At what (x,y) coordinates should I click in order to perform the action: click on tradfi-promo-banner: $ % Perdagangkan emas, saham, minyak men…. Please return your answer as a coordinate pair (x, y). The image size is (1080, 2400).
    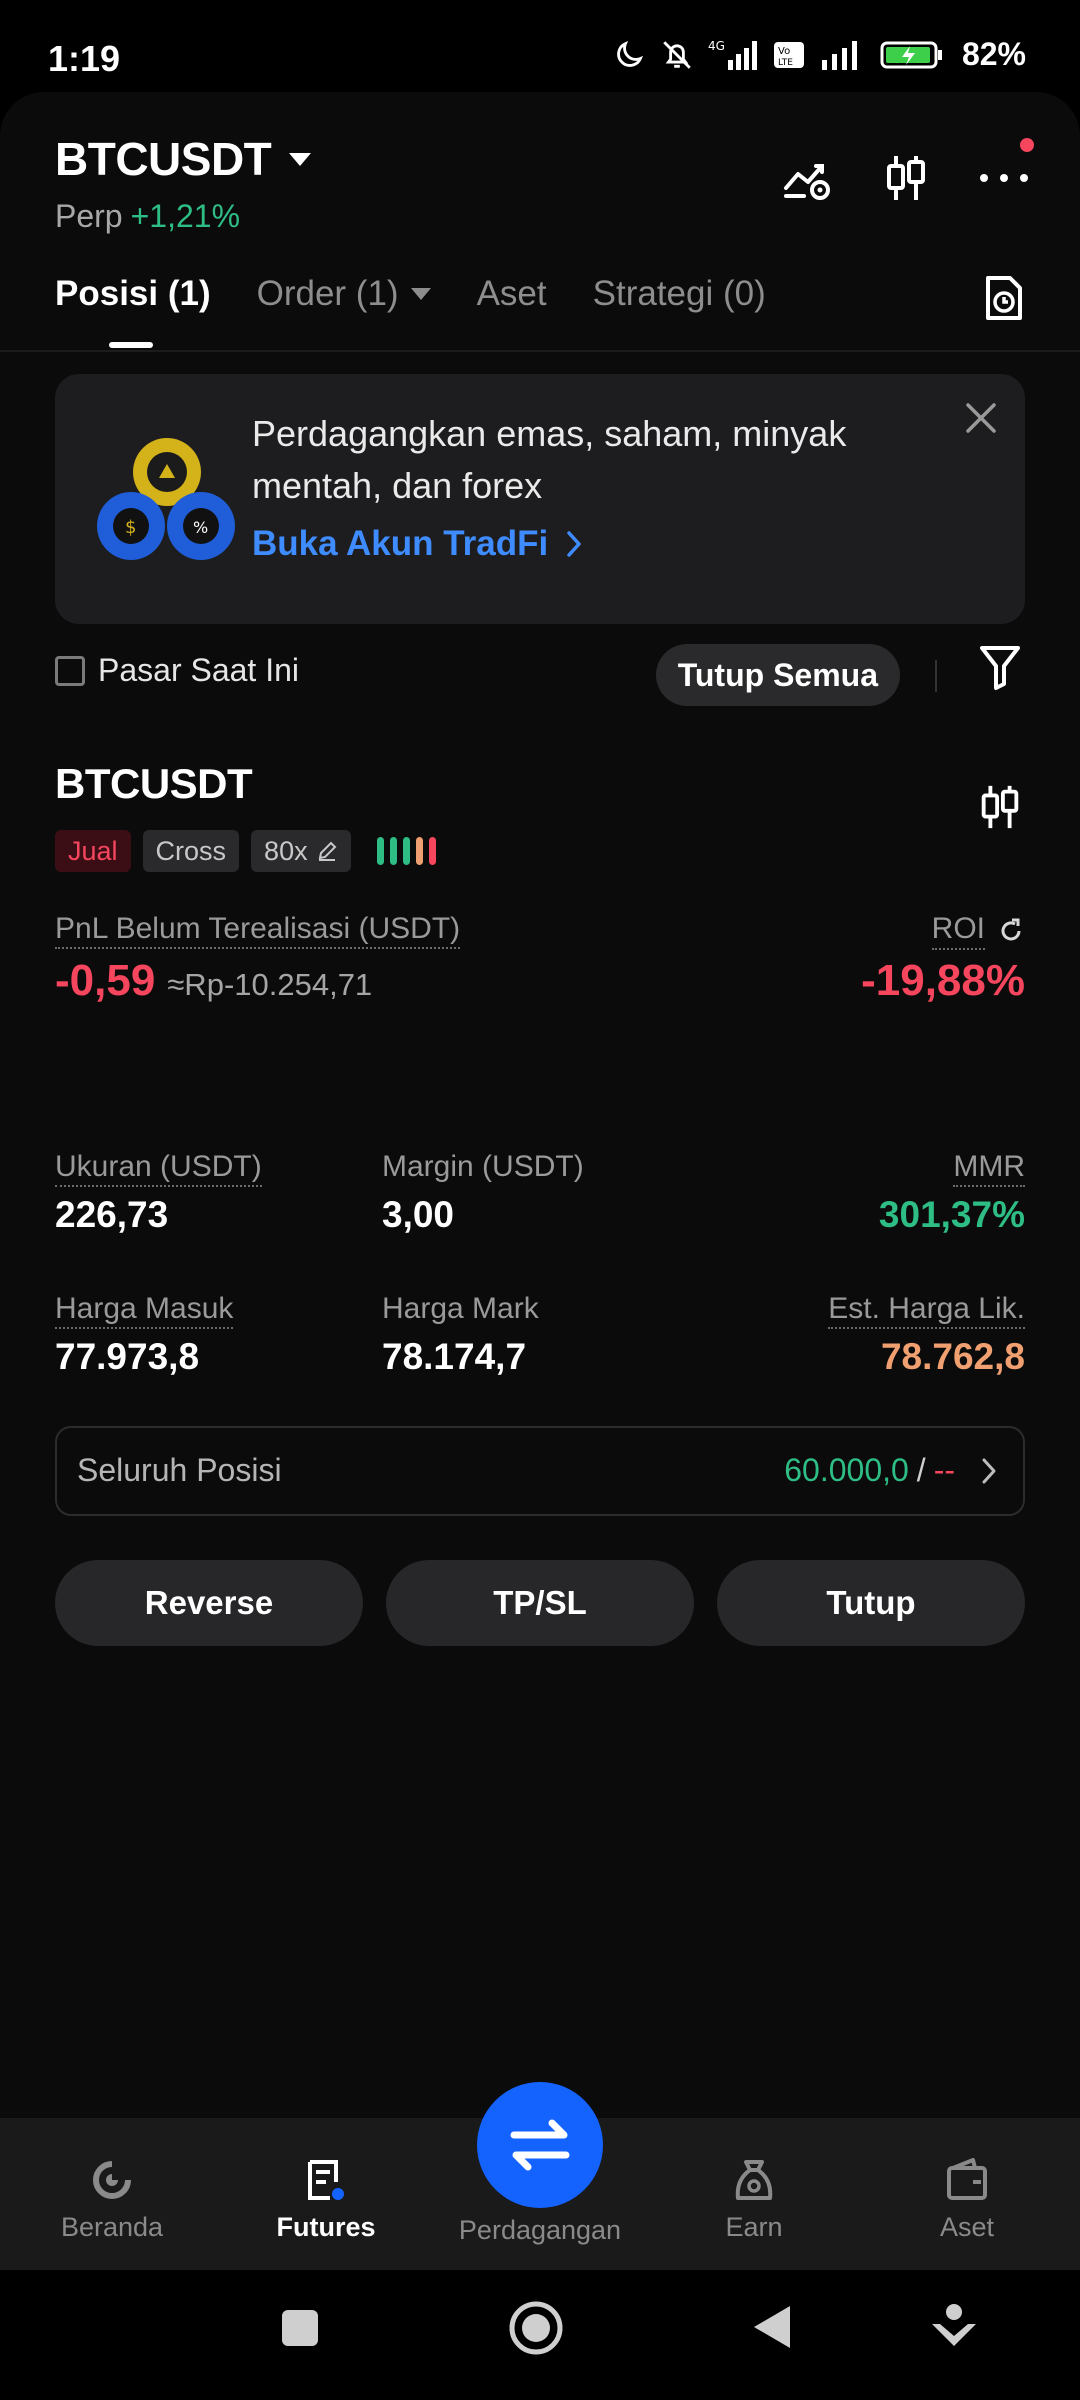
    Looking at the image, I should click on (540, 499).